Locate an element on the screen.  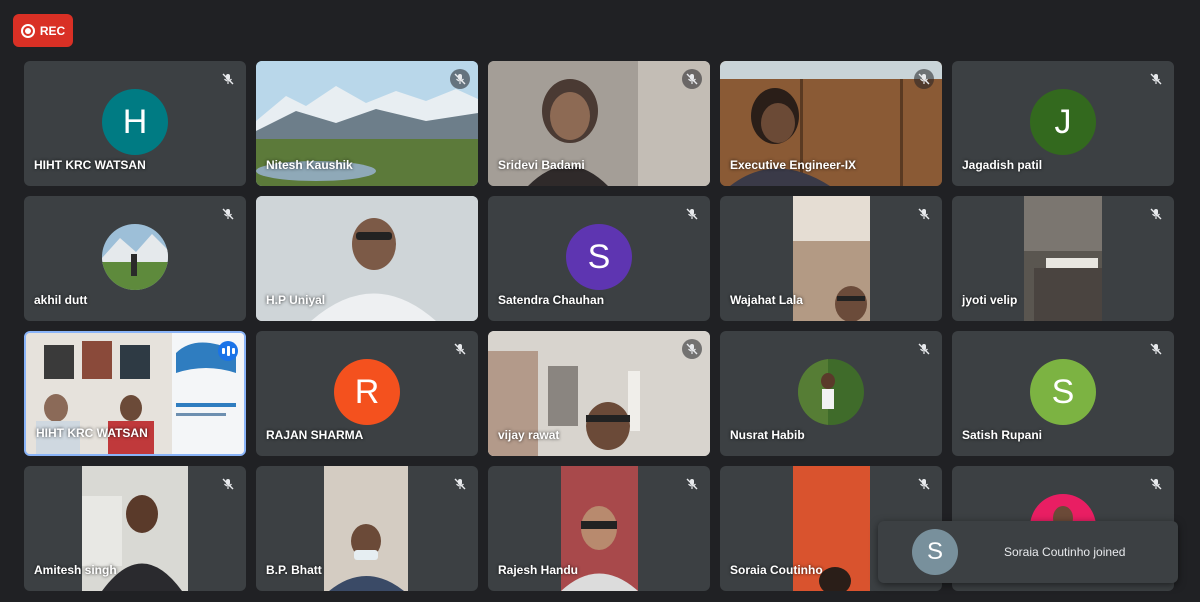
participant-tile: akhil dutt is located at coordinates (135, 258).